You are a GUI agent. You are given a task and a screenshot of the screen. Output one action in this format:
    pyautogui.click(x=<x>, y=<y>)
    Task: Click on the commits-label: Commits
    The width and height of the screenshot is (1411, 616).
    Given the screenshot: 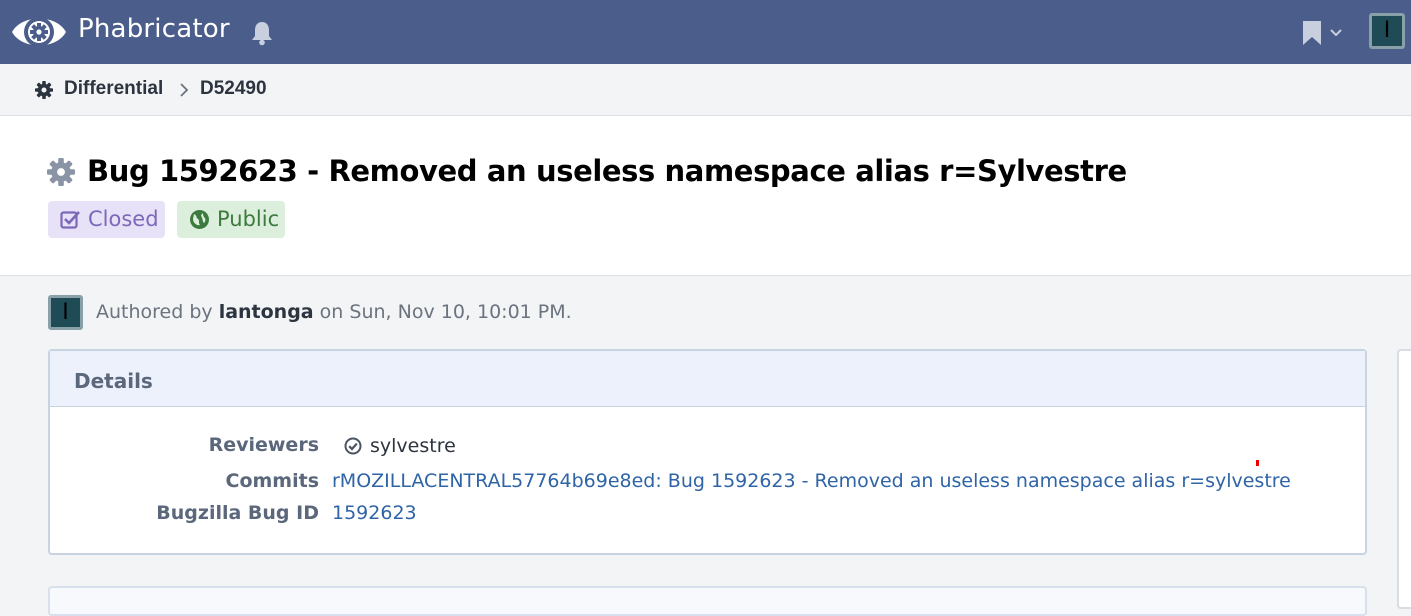 What is the action you would take?
    pyautogui.click(x=272, y=481)
    